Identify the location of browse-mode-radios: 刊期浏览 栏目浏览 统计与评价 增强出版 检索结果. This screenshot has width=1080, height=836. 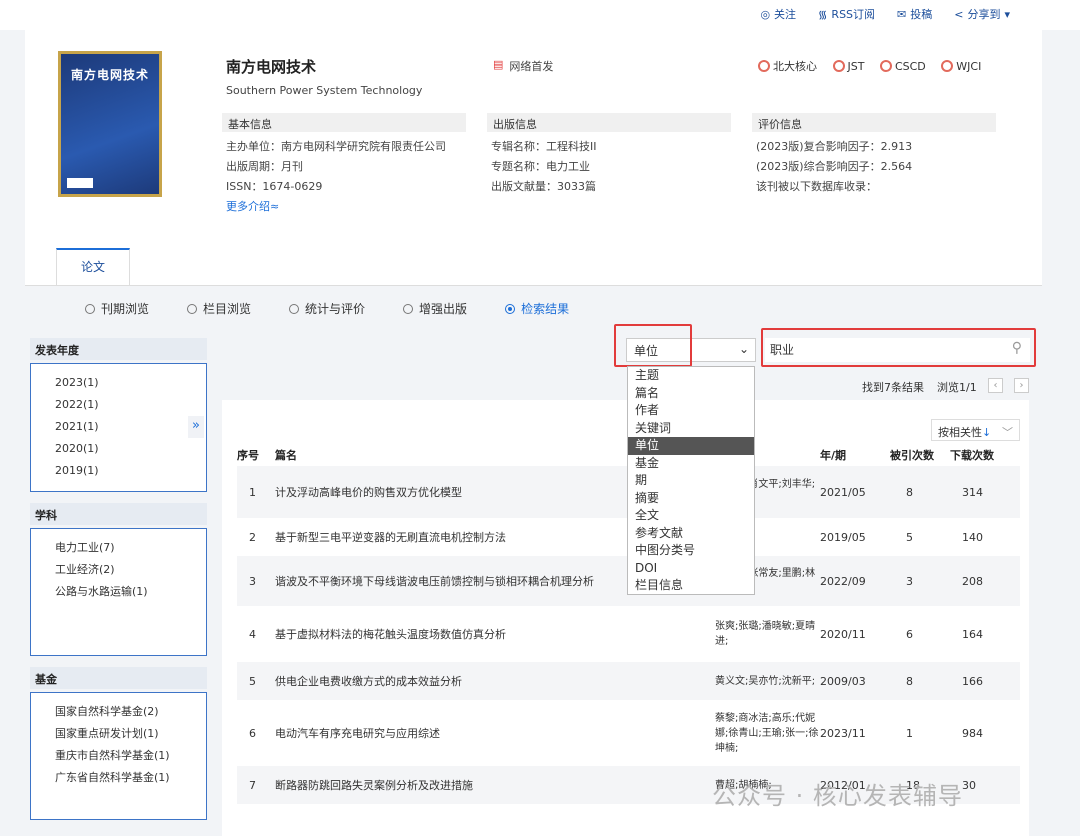
(327, 308).